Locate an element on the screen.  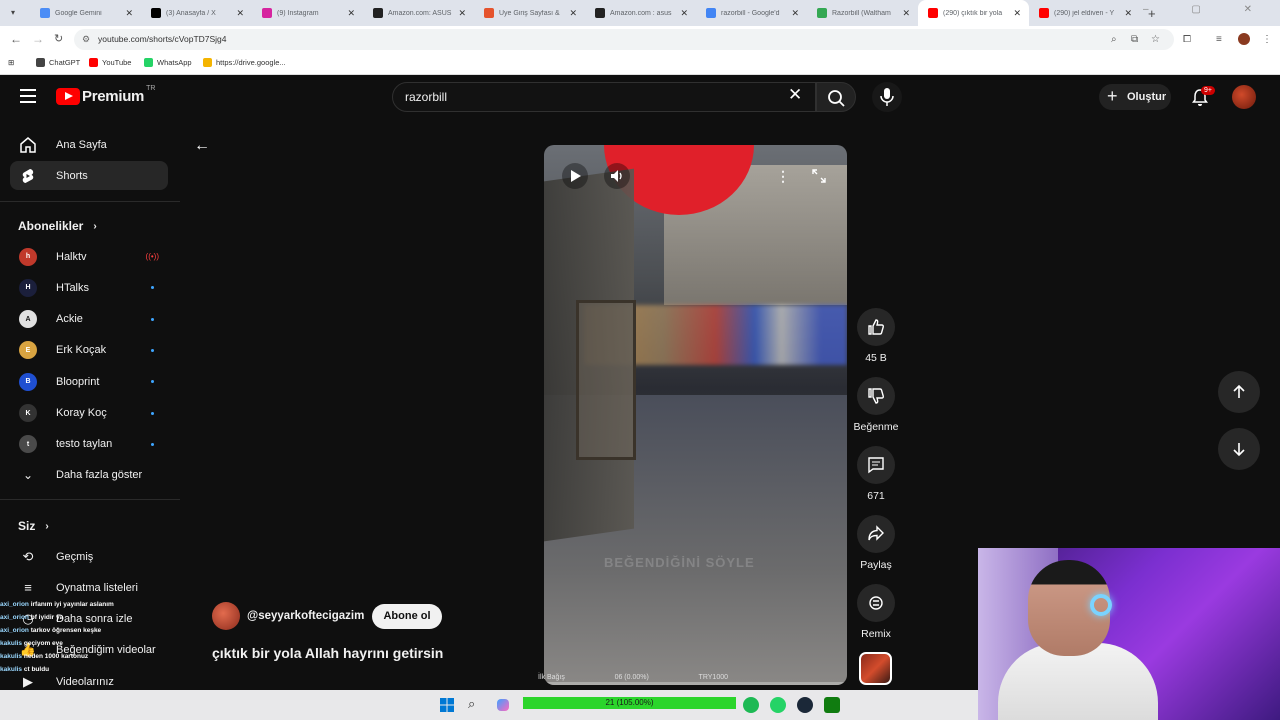
channel-avatar is located at coordinates (226, 616).